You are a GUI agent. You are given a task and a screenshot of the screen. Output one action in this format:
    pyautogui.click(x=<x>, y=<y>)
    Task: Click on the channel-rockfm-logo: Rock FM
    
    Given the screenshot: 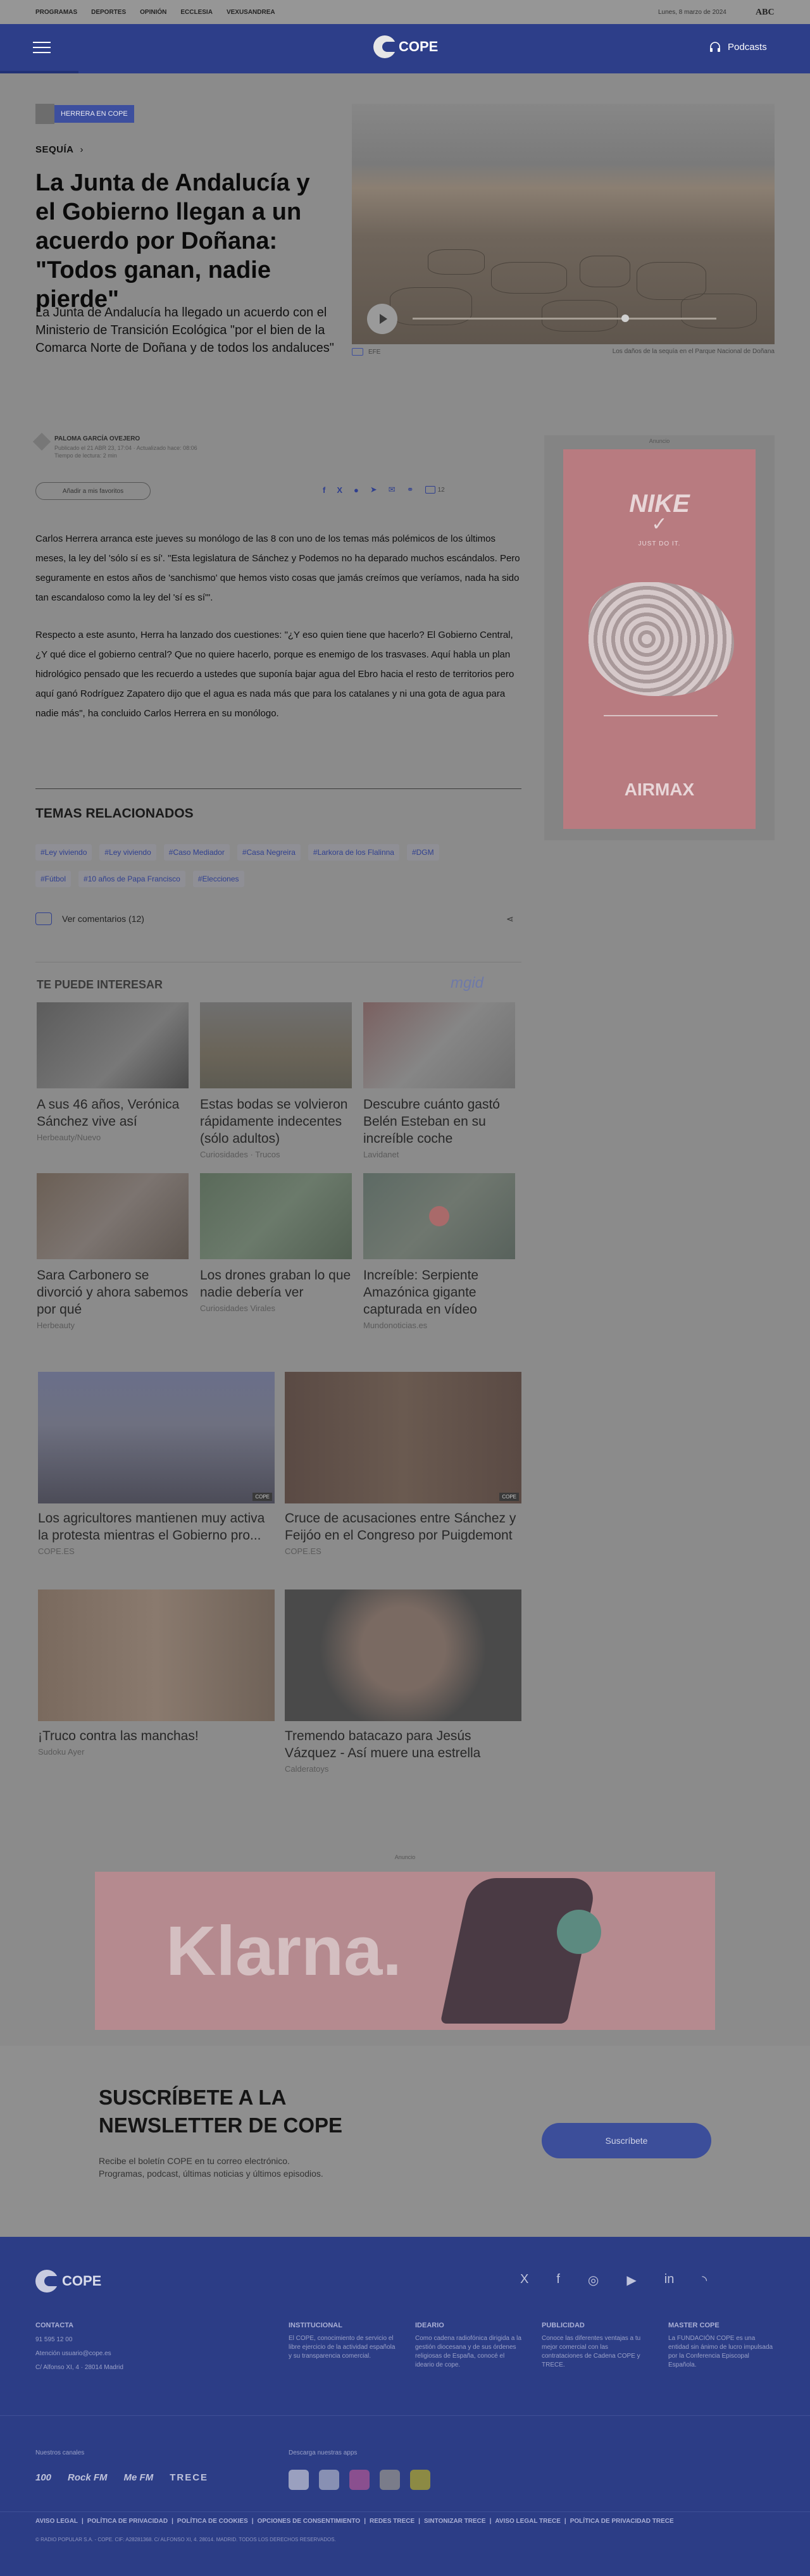 What is the action you would take?
    pyautogui.click(x=88, y=2477)
    